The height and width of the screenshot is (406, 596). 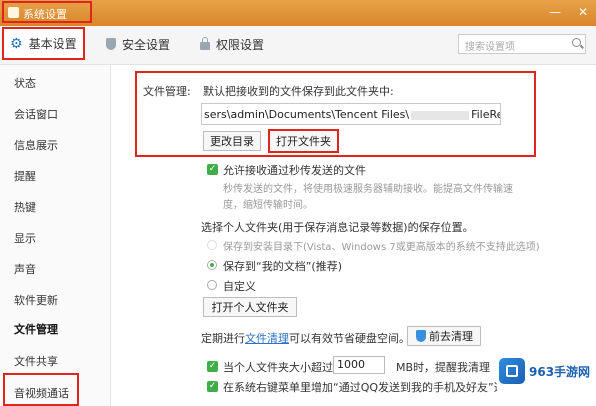 I want to click on cleanup-text: 定期进行文件清理可以有效节省硬盘空间。, so click(x=305, y=338).